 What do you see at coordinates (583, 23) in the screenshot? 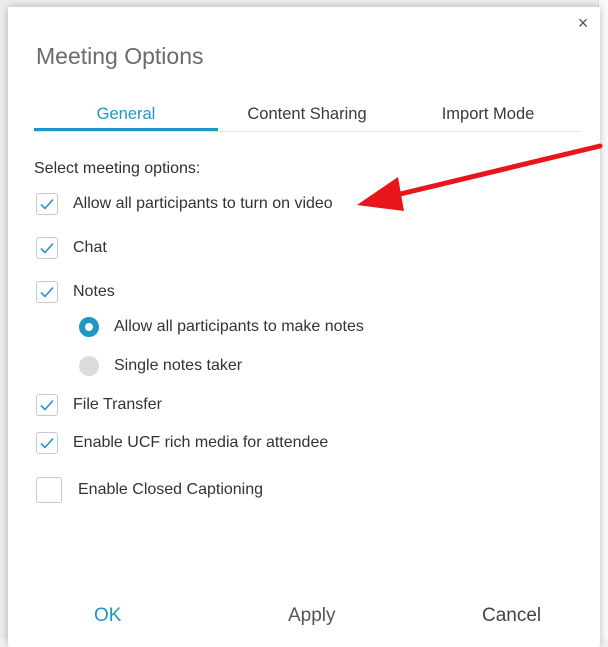
I see `close-icon: ×` at bounding box center [583, 23].